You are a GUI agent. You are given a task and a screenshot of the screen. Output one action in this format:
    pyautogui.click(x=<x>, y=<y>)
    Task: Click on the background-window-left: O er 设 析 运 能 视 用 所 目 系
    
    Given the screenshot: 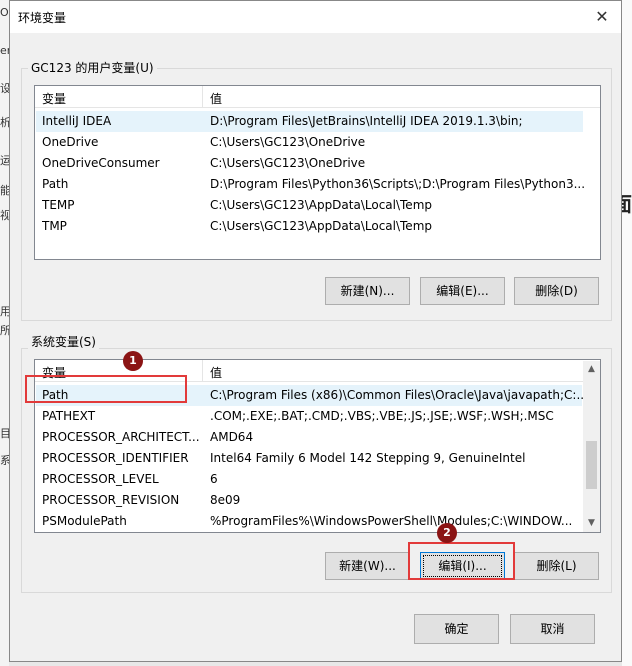 What is the action you would take?
    pyautogui.click(x=4, y=333)
    